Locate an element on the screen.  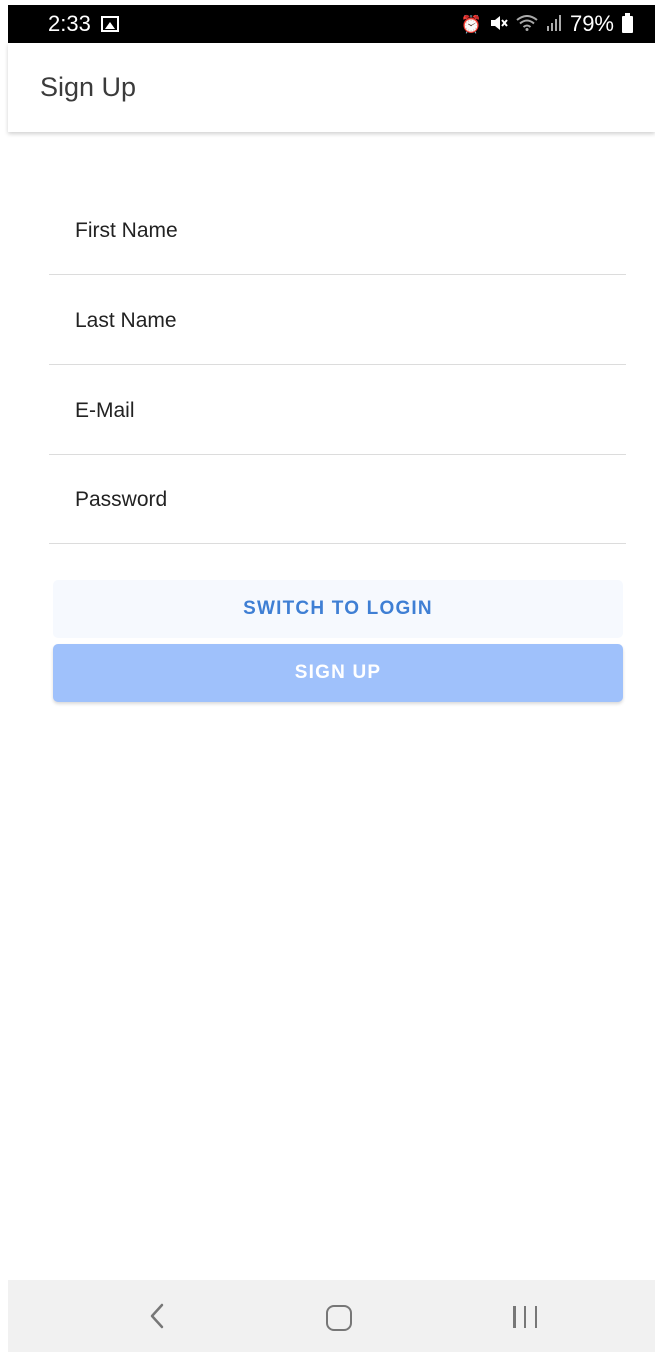
last-name-field is located at coordinates (337, 320).